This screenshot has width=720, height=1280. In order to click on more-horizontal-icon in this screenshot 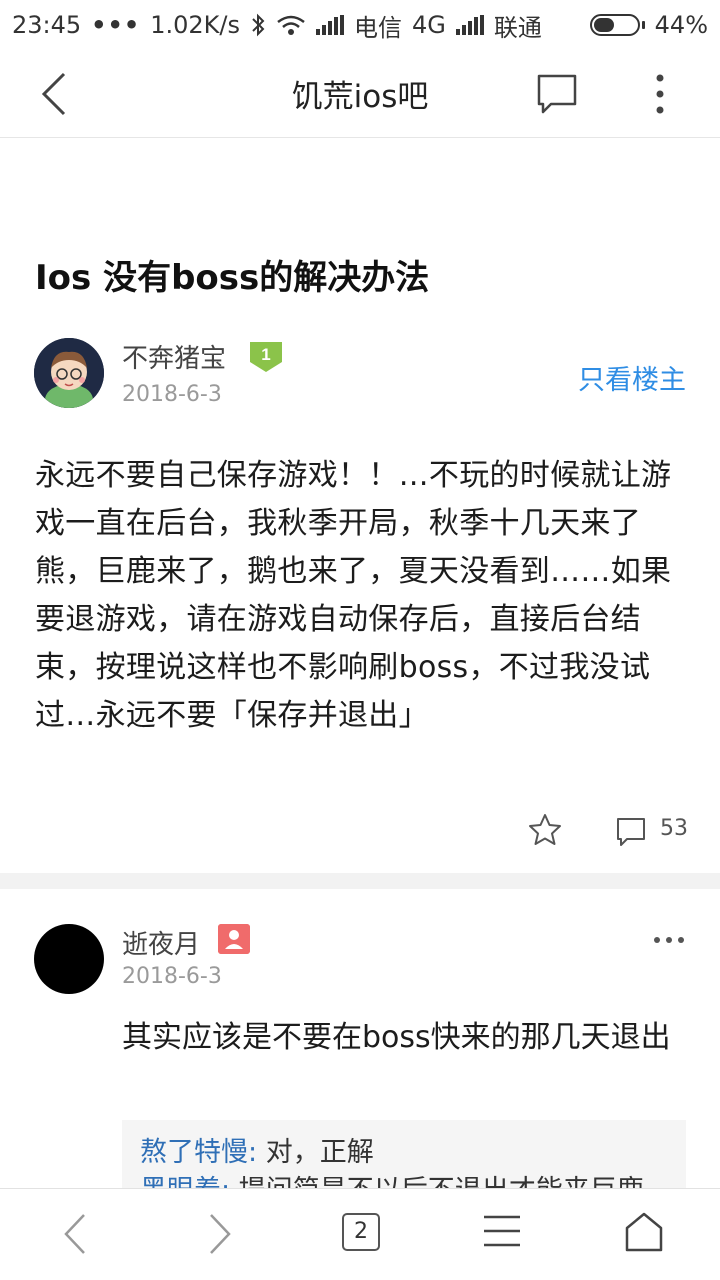, I will do `click(669, 940)`.